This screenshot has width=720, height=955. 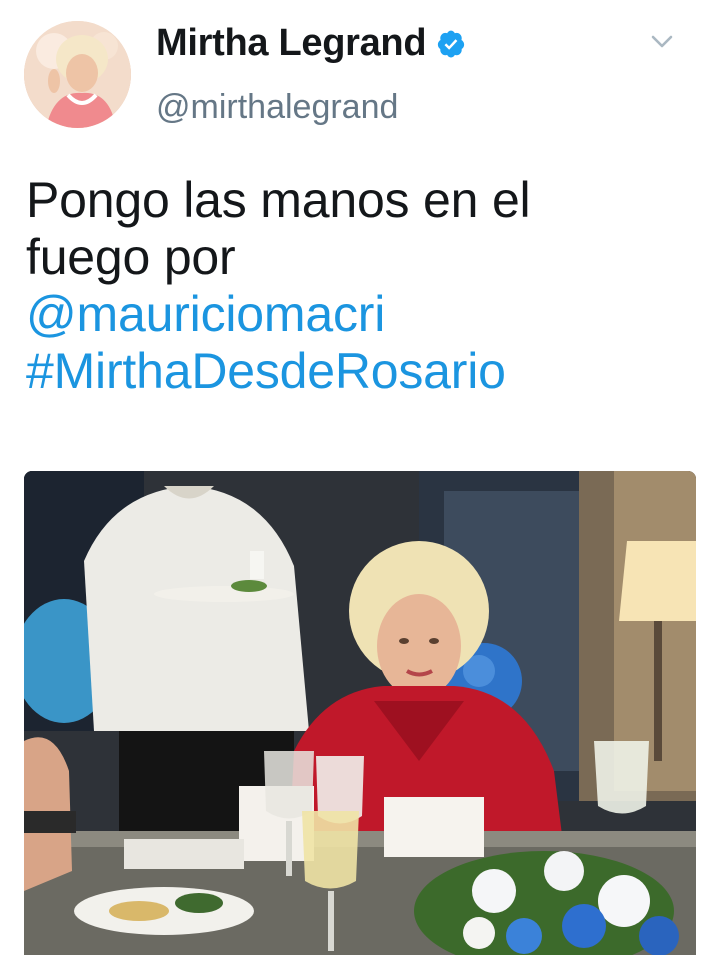 What do you see at coordinates (277, 107) in the screenshot?
I see `author-handle: @mirthalegrand` at bounding box center [277, 107].